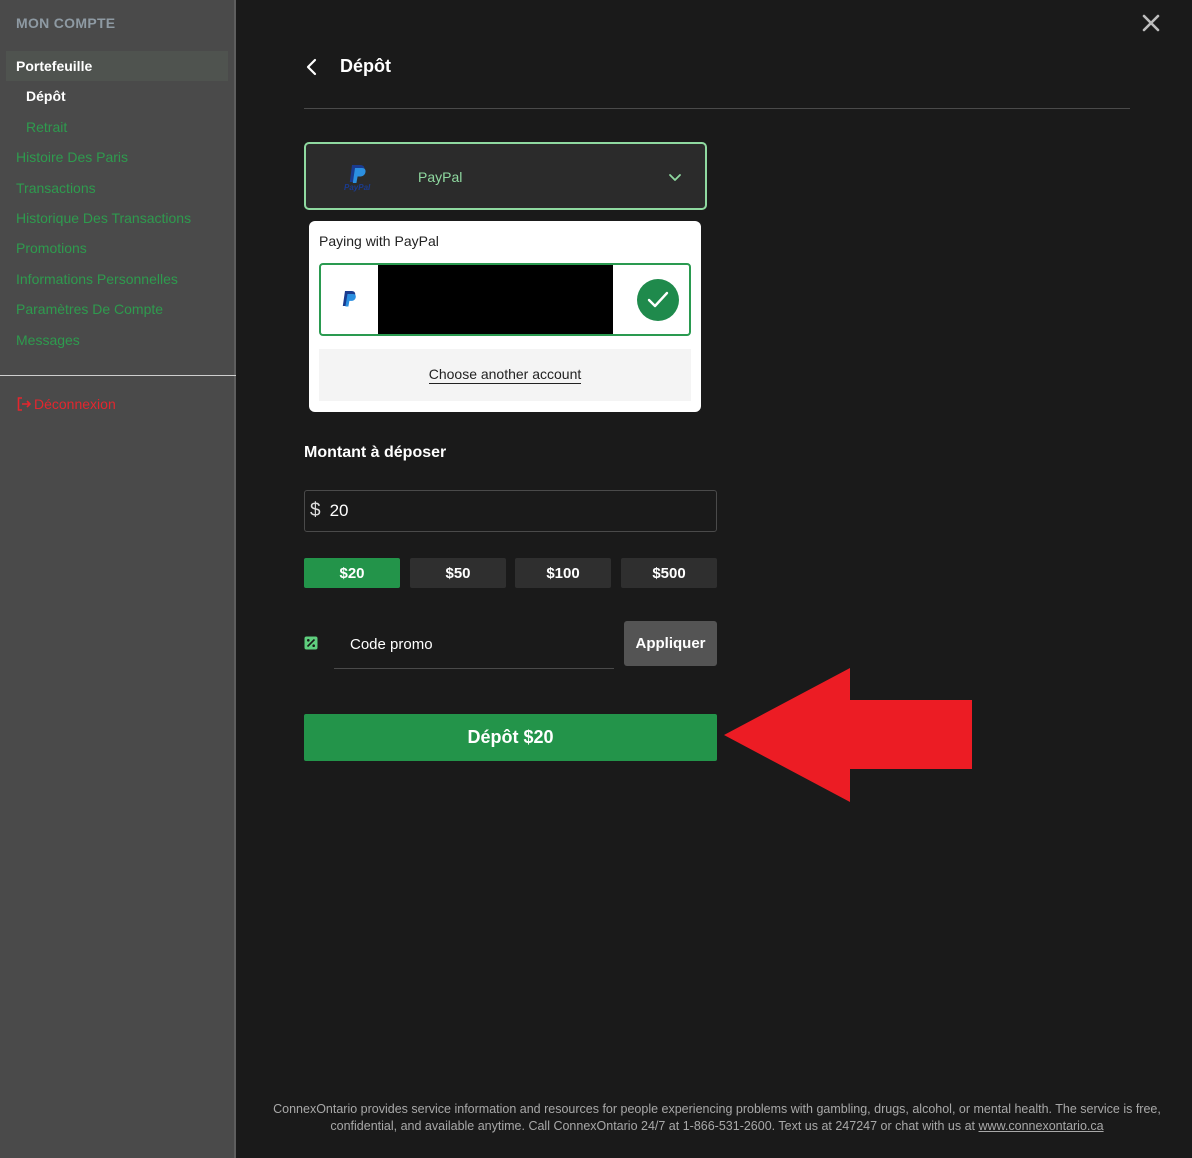 The width and height of the screenshot is (1192, 1158). What do you see at coordinates (717, 108) in the screenshot?
I see `header-divider` at bounding box center [717, 108].